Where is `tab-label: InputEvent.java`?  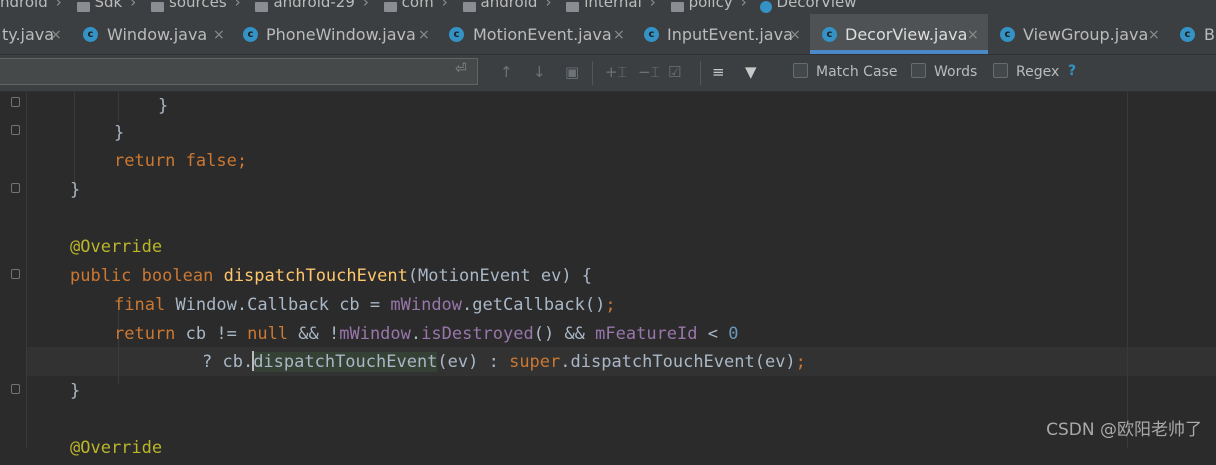
tab-label: InputEvent.java is located at coordinates (730, 34).